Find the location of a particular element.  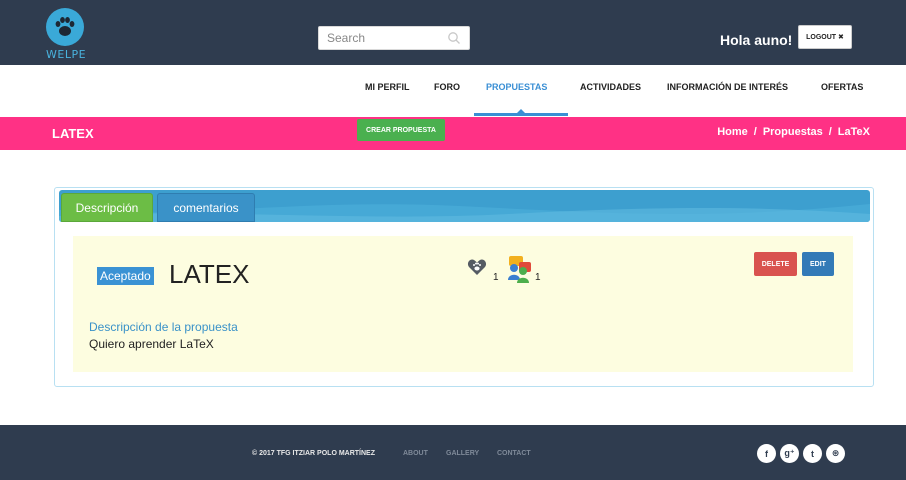

search-icon is located at coordinates (454, 40).